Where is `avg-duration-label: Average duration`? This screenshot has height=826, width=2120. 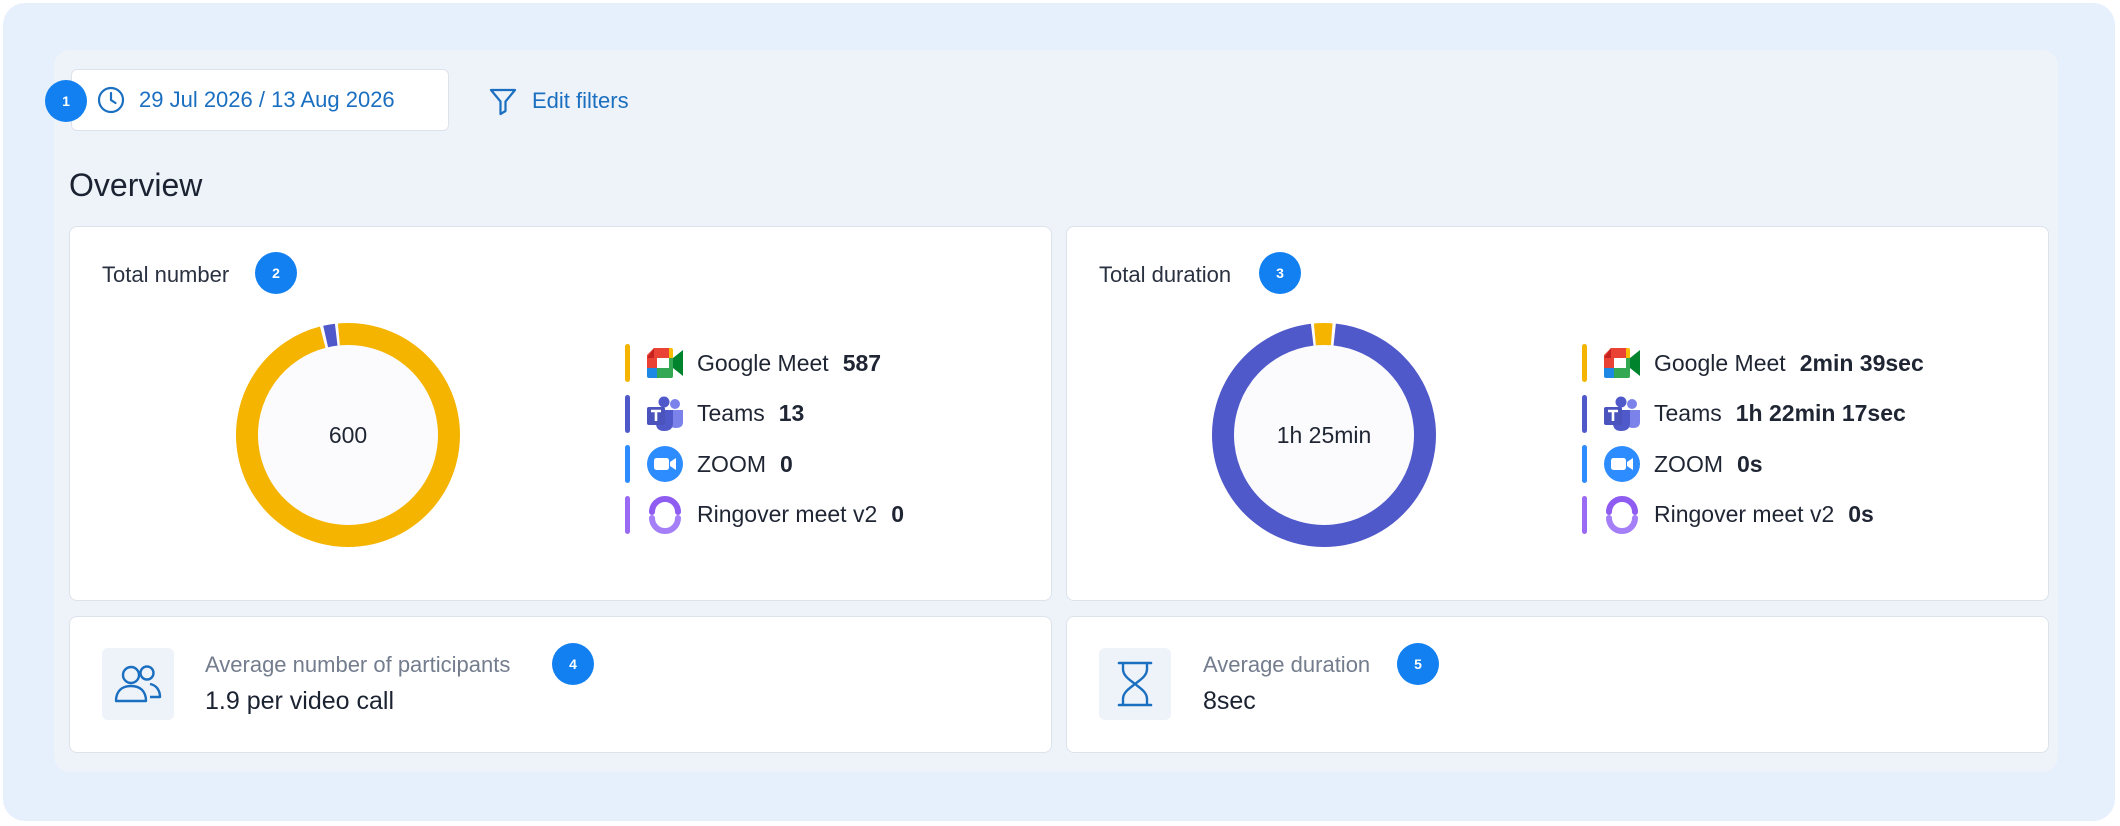 avg-duration-label: Average duration is located at coordinates (1287, 664).